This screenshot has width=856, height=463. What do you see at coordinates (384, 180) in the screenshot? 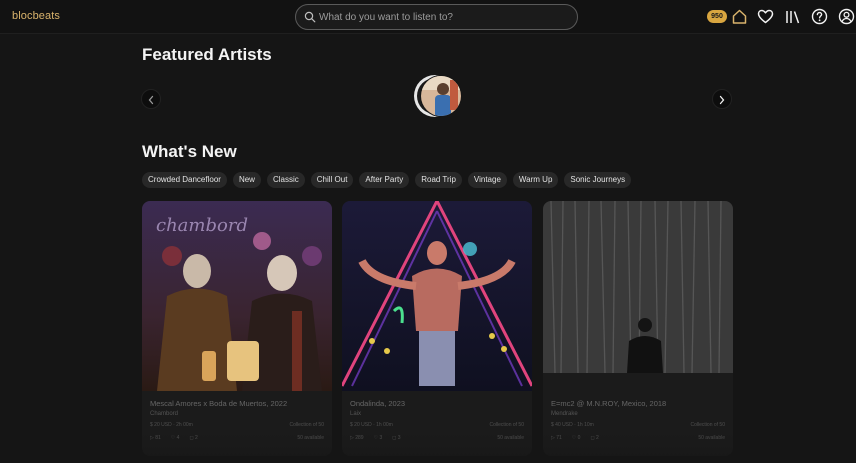
I see `filter-chip: After Party` at bounding box center [384, 180].